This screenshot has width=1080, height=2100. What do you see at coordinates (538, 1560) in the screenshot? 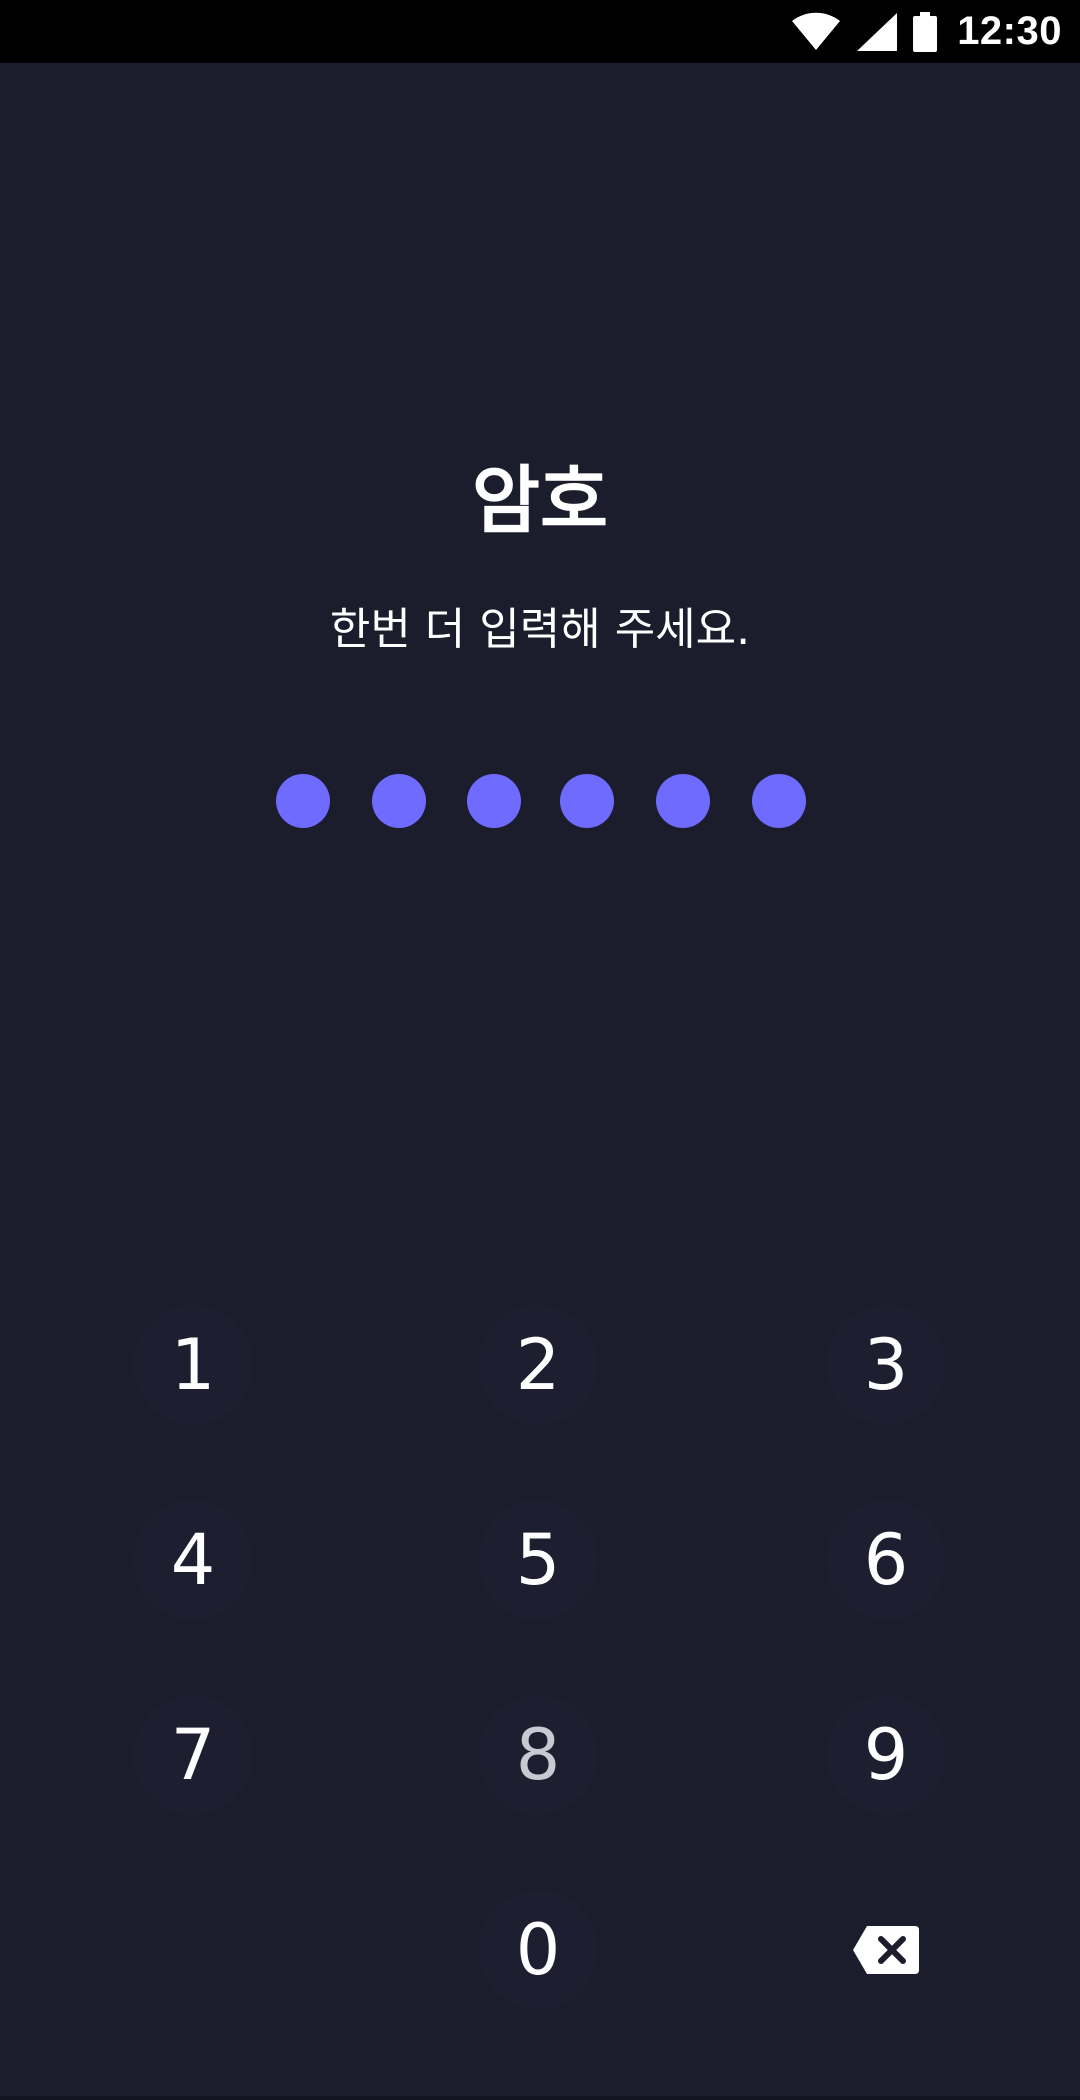
I see `key-5: 5` at bounding box center [538, 1560].